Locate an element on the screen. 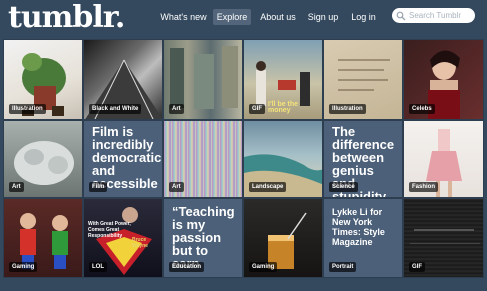 The width and height of the screenshot is (487, 291). tile-art-3: Art is located at coordinates (203, 159).